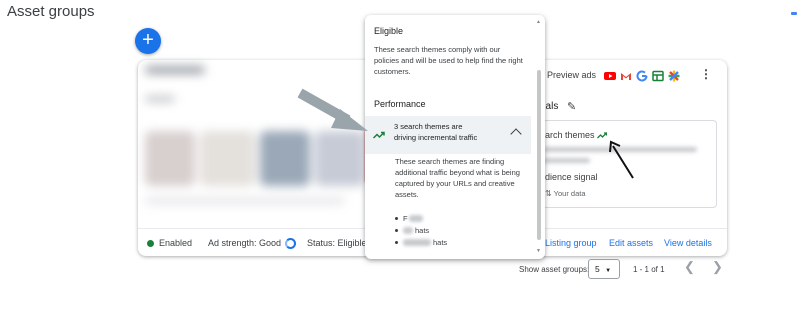  What do you see at coordinates (569, 193) in the screenshot?
I see `your-data-text: Your data` at bounding box center [569, 193].